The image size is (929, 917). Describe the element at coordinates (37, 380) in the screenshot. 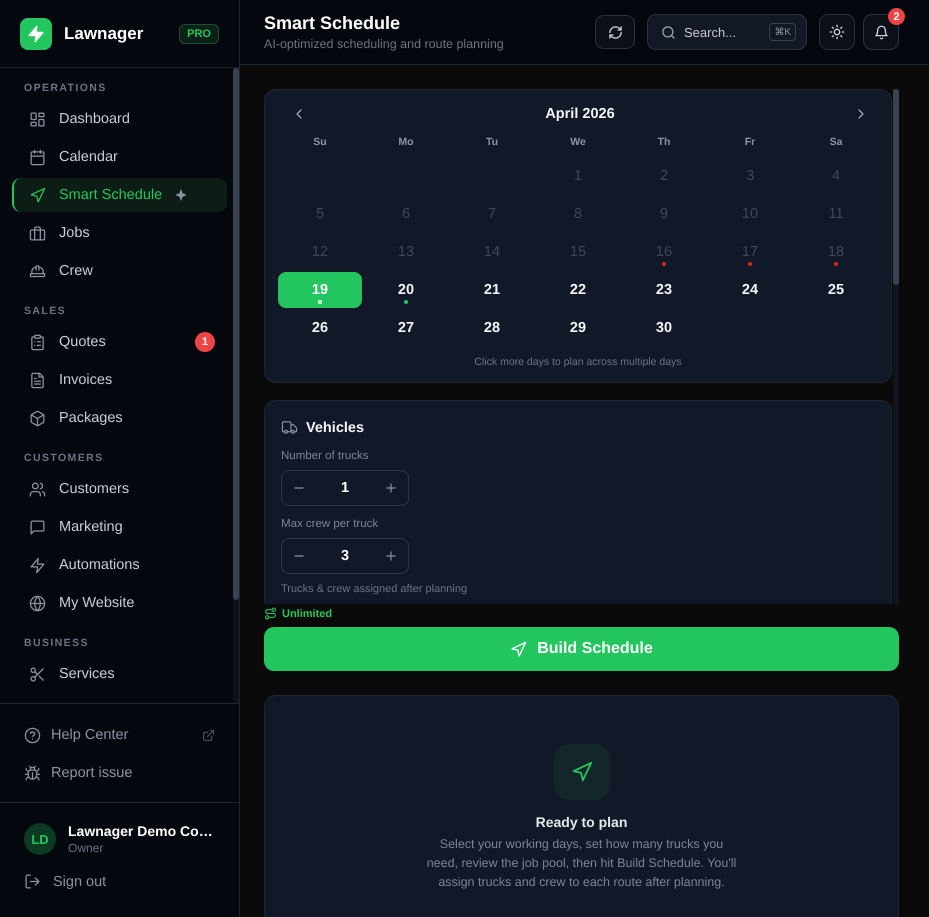

I see `document-icon` at that location.